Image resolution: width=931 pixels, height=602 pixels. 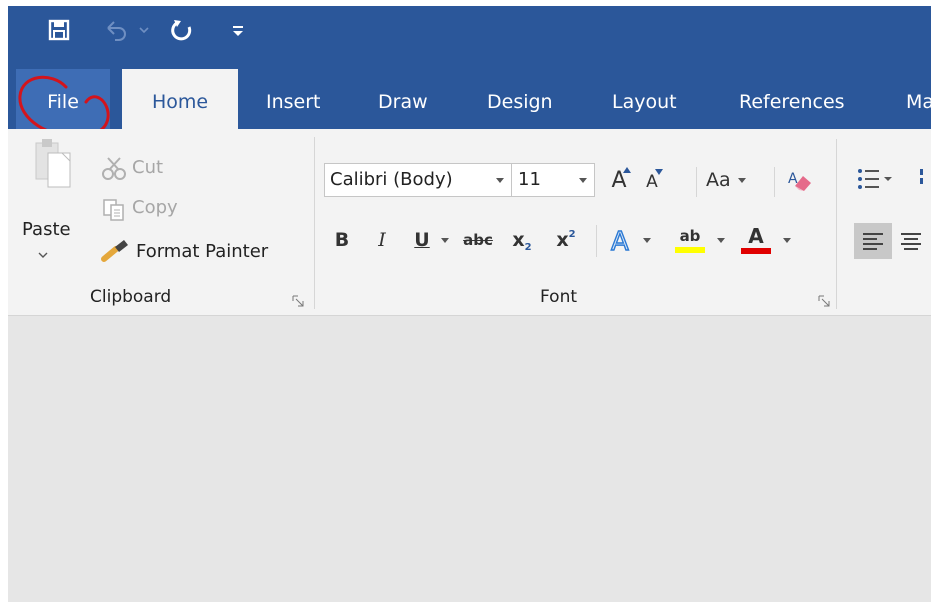 What do you see at coordinates (500, 180) in the screenshot?
I see `font-name-dropdown-icon` at bounding box center [500, 180].